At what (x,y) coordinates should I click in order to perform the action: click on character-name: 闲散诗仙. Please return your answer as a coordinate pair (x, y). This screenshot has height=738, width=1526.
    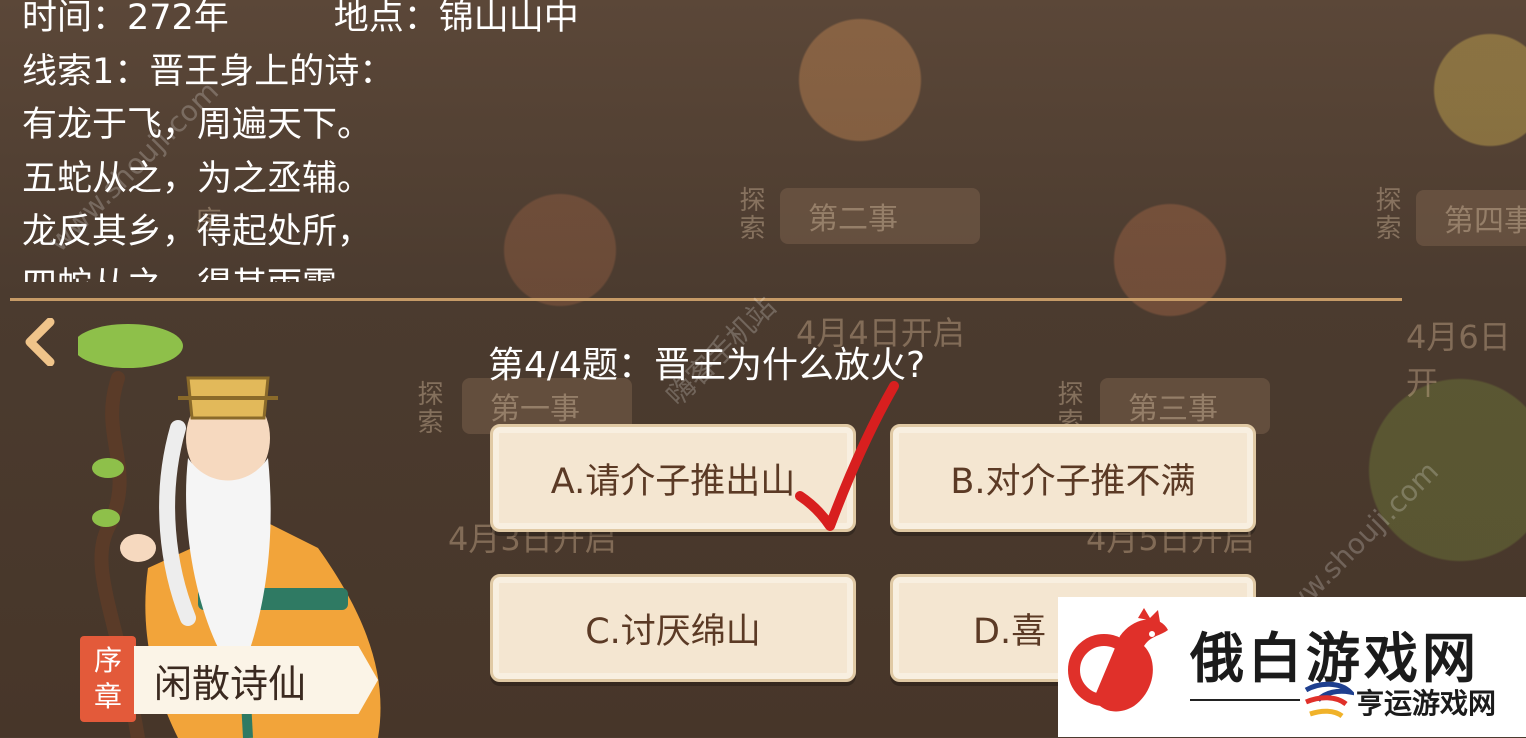
    Looking at the image, I should click on (230, 683).